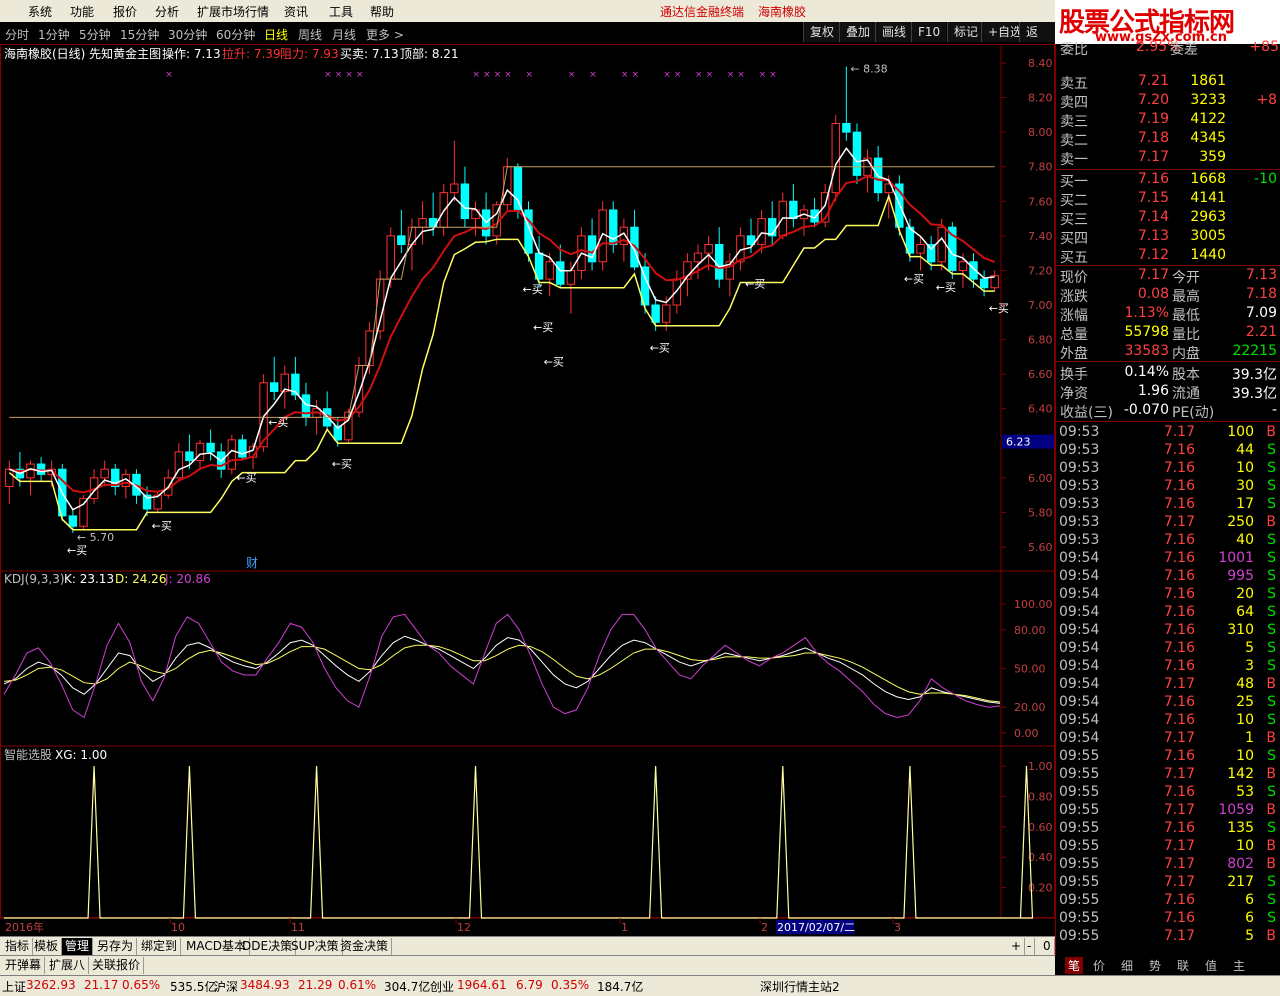 This screenshot has width=1280, height=996. I want to click on ask-volume: 4122, so click(1208, 119).